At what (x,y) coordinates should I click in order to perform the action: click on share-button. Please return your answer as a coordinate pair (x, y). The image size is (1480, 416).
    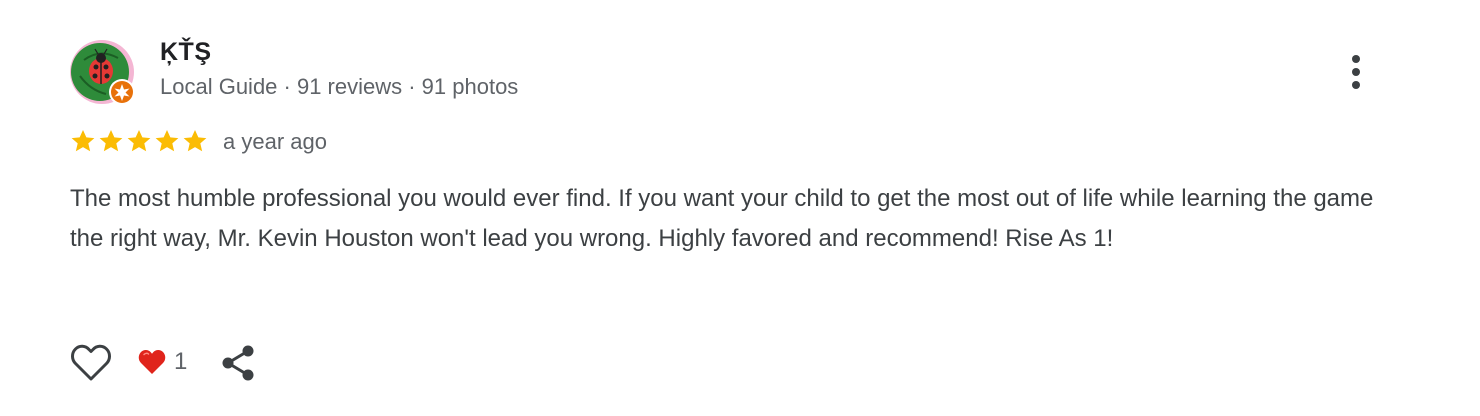
    Looking at the image, I should click on (238, 363).